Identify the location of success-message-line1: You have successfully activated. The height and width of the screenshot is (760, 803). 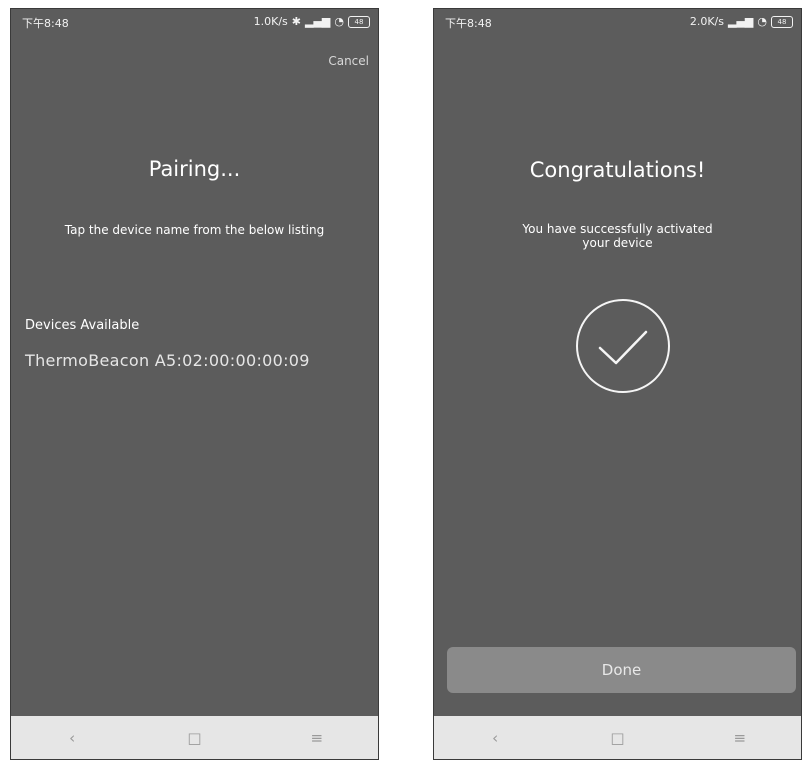
(617, 229).